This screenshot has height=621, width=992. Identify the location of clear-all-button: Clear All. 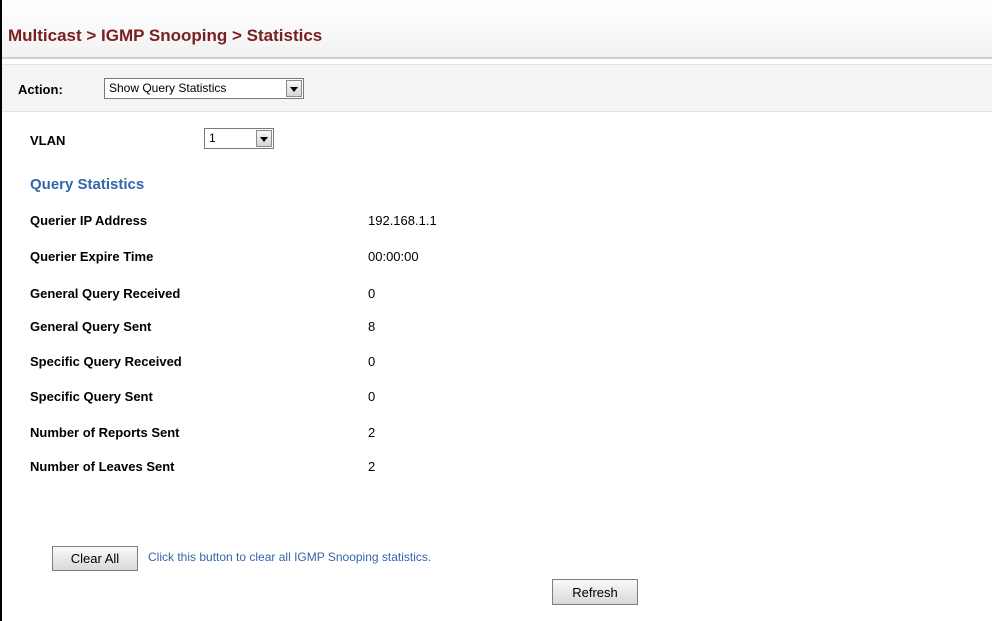
(95, 558).